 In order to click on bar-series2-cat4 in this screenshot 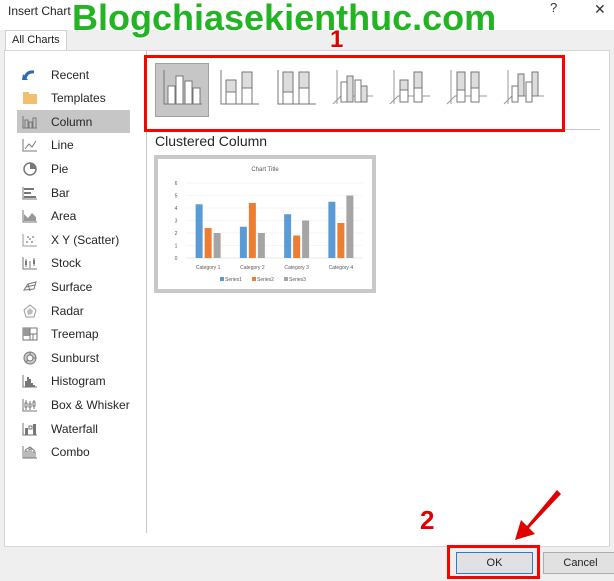, I will do `click(341, 240)`.